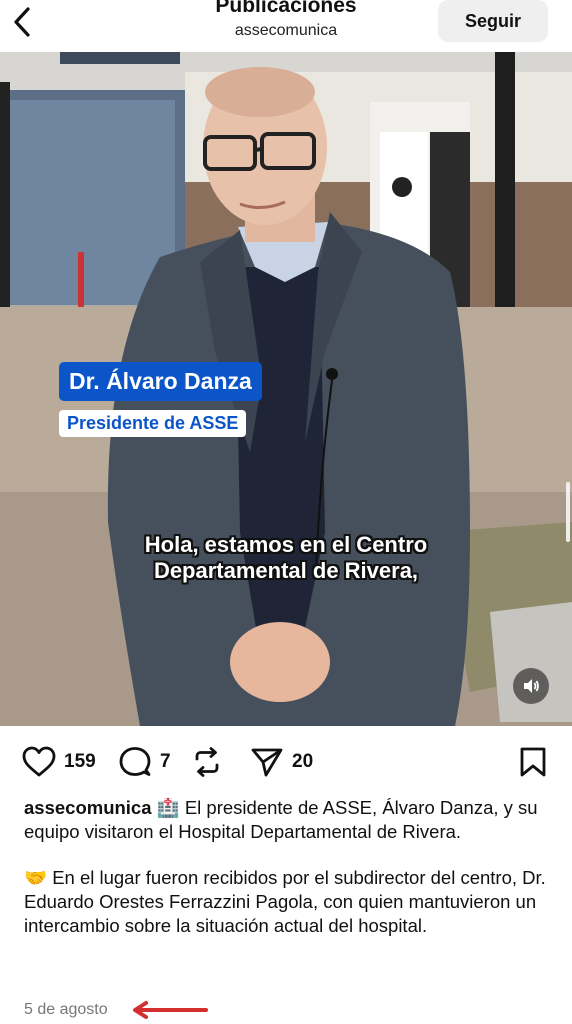 The height and width of the screenshot is (1024, 572). I want to click on hospital-emoji-icon: 🏥, so click(168, 807).